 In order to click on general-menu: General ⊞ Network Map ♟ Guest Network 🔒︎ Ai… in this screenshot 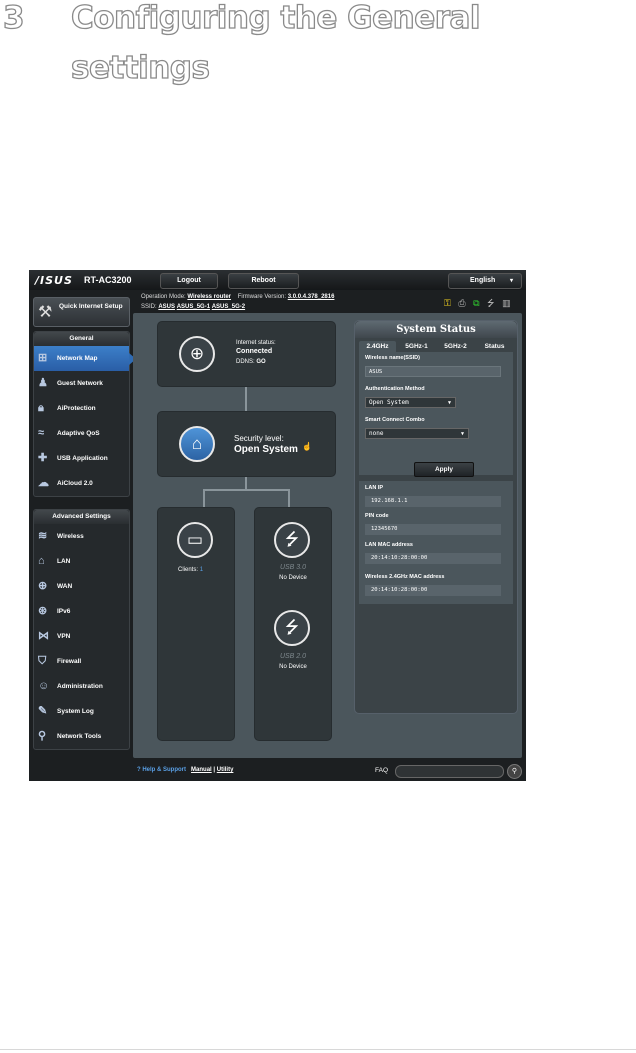, I will do `click(84, 414)`.